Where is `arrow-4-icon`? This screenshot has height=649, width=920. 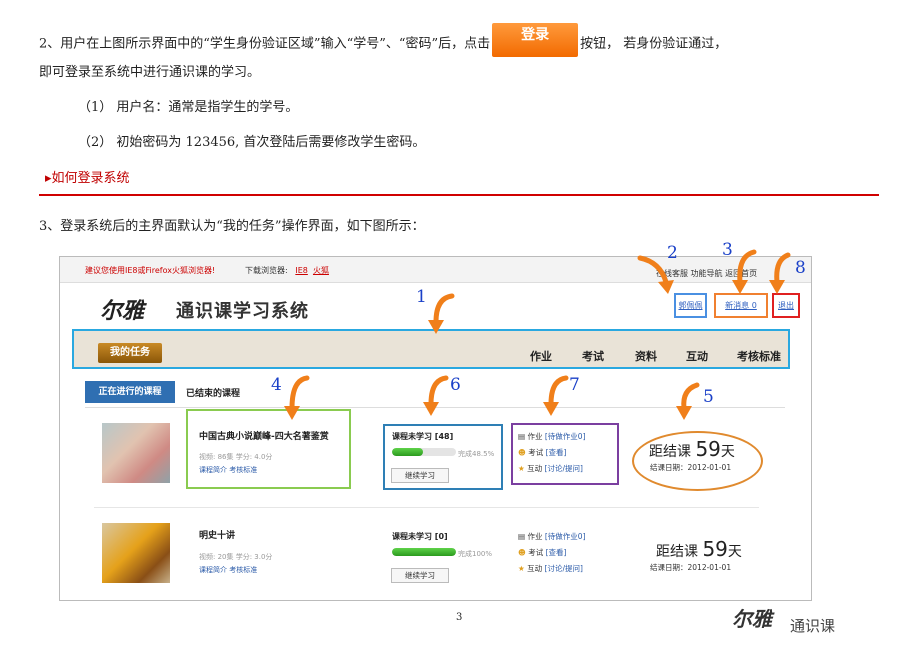 arrow-4-icon is located at coordinates (299, 393).